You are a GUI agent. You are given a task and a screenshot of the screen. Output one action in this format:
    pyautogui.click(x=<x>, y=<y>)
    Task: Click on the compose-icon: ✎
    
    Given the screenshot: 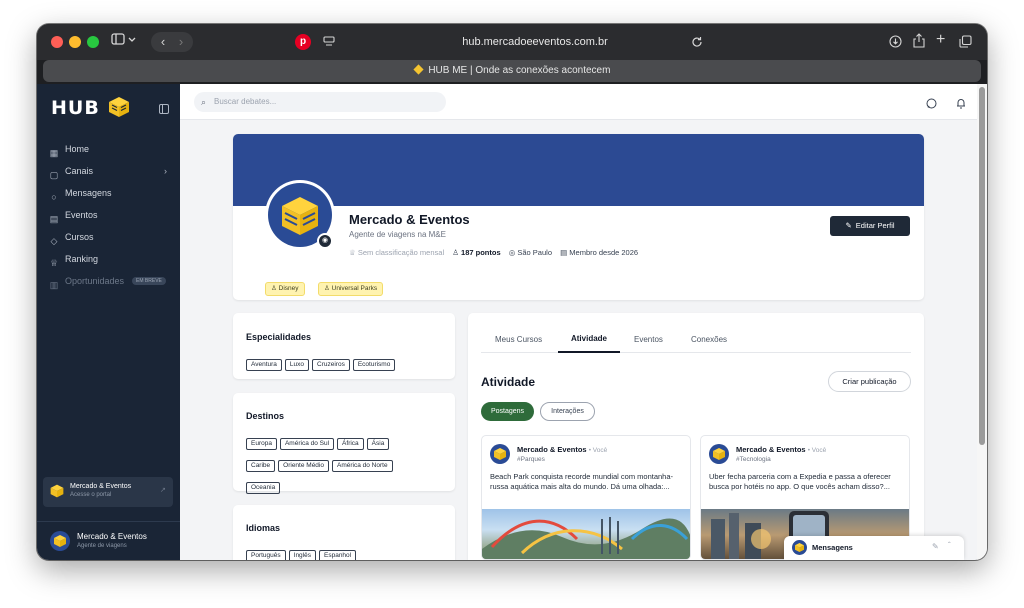 What is the action you would take?
    pyautogui.click(x=935, y=546)
    